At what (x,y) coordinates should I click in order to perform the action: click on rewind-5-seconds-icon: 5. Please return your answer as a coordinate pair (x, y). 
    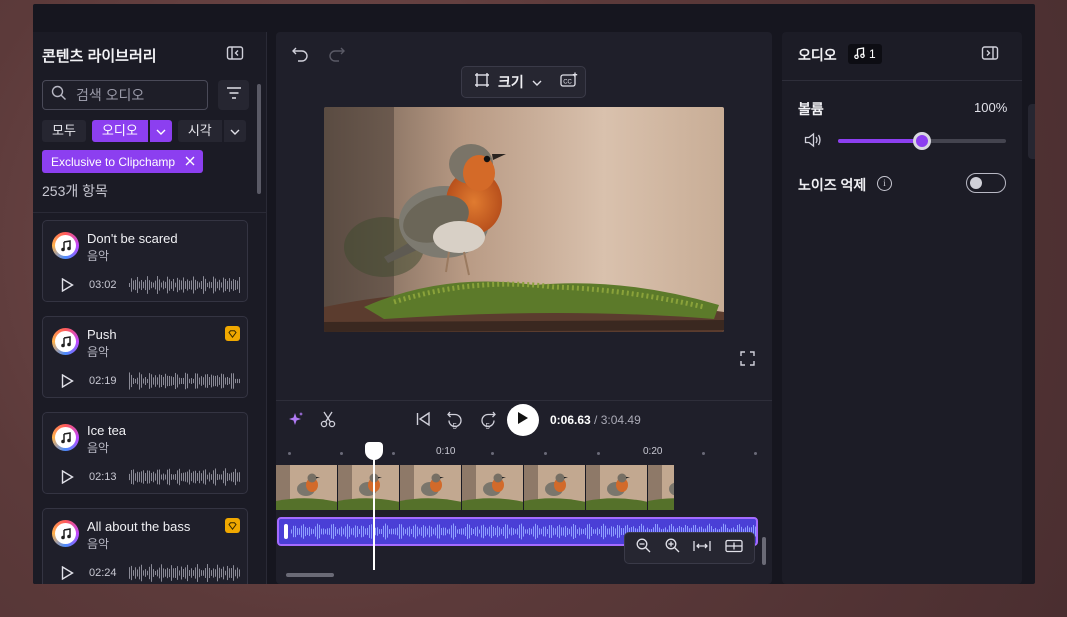
    Looking at the image, I should click on (455, 422).